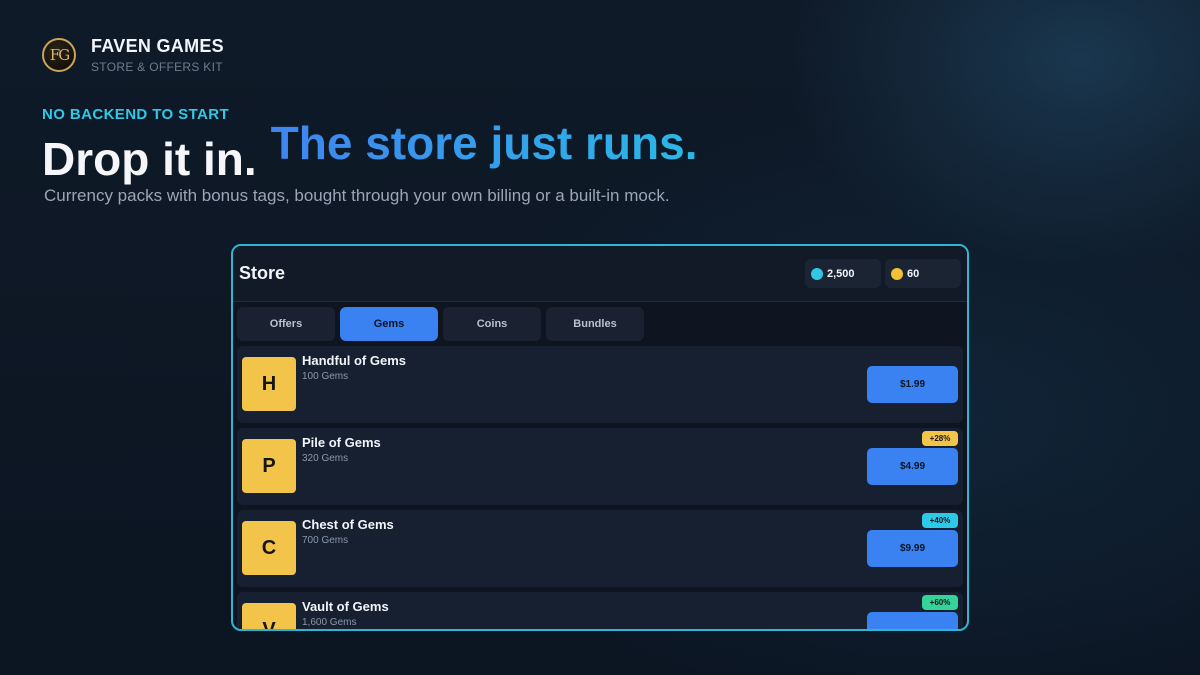  Describe the element at coordinates (389, 324) in the screenshot. I see `tab-gems: Gems` at that location.